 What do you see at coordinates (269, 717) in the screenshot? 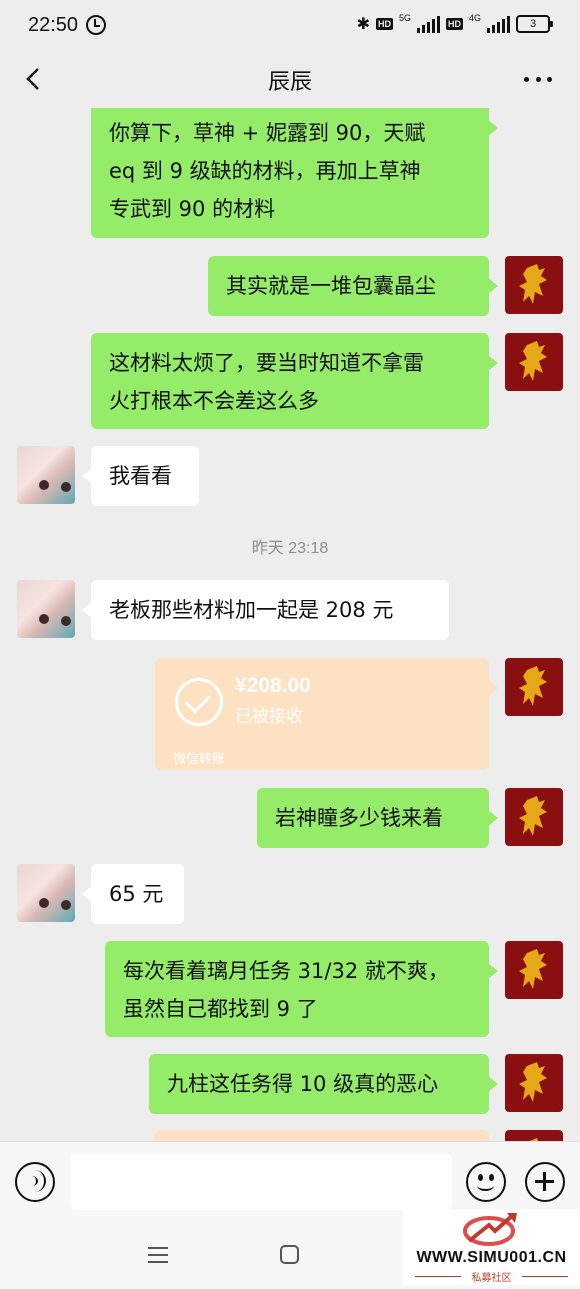
I see `transfer-status: 已被接收` at bounding box center [269, 717].